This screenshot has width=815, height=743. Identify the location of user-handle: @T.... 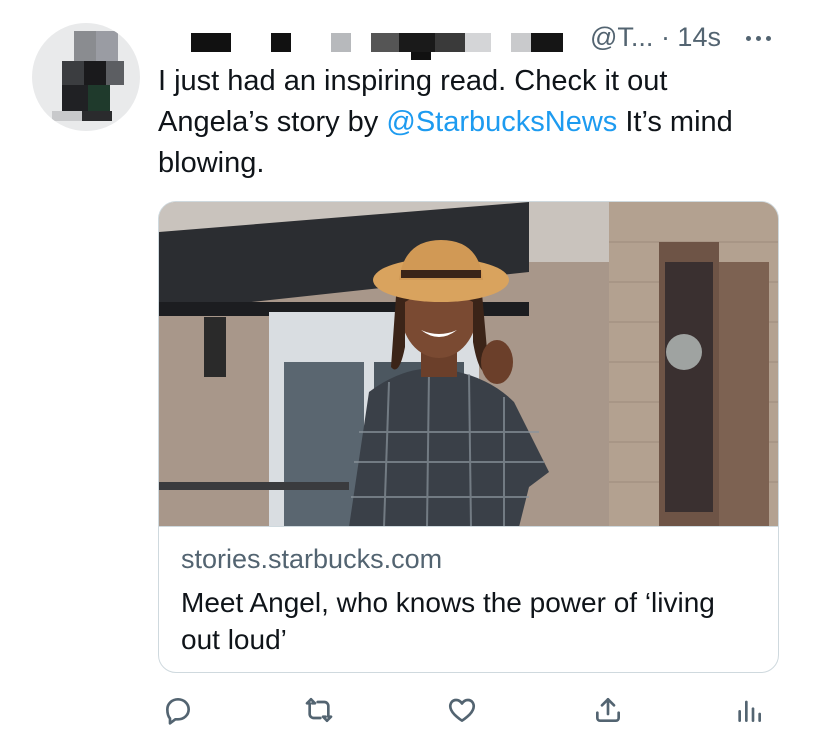
(621, 37).